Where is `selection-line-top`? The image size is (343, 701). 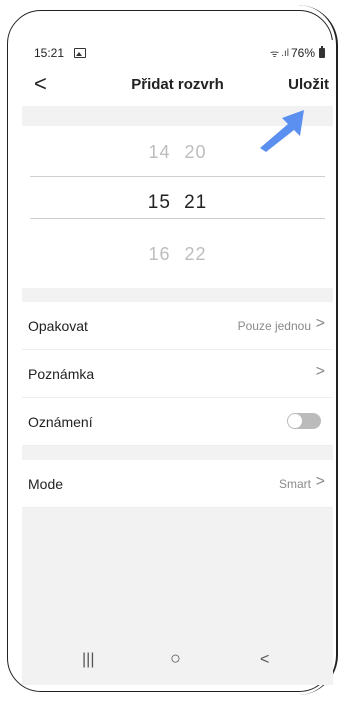
selection-line-top is located at coordinates (177, 176).